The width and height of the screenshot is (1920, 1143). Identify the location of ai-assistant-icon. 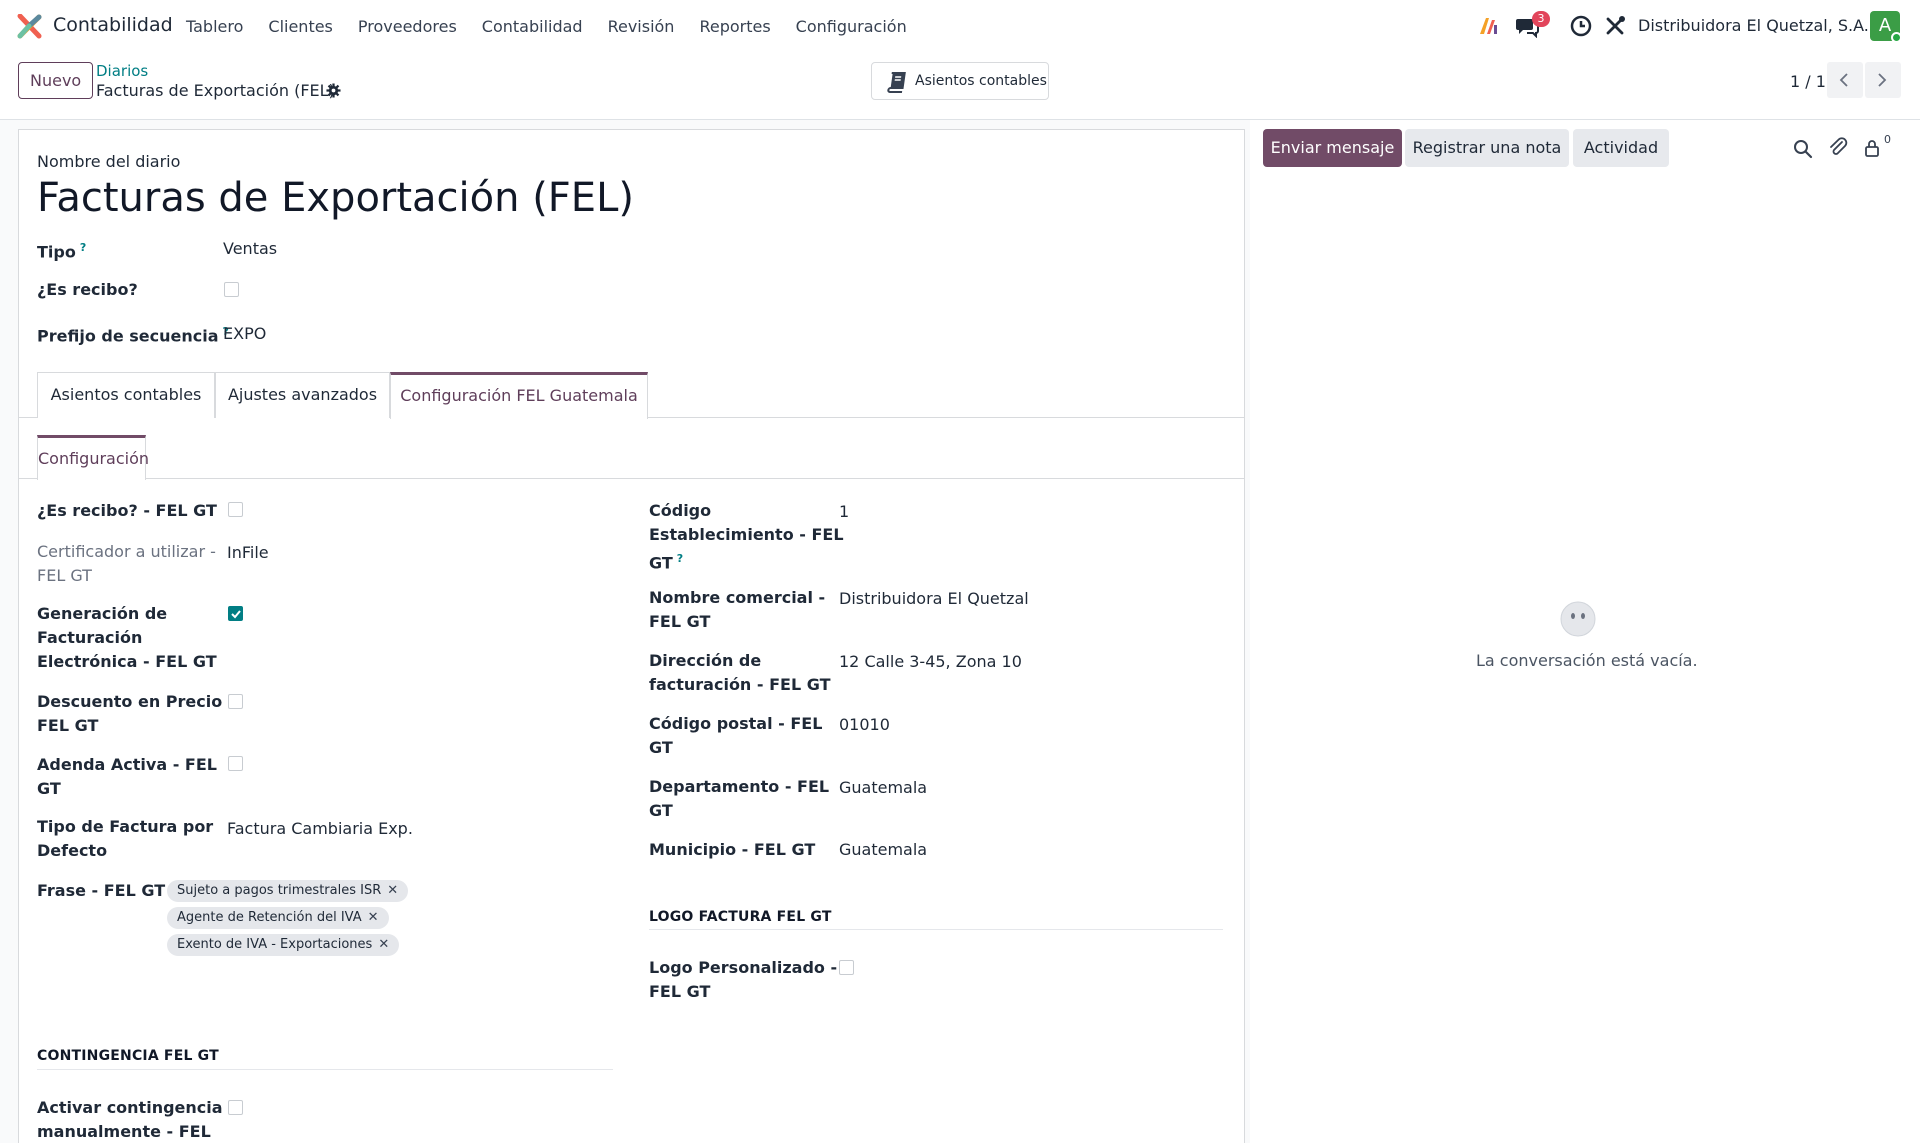
(1489, 26).